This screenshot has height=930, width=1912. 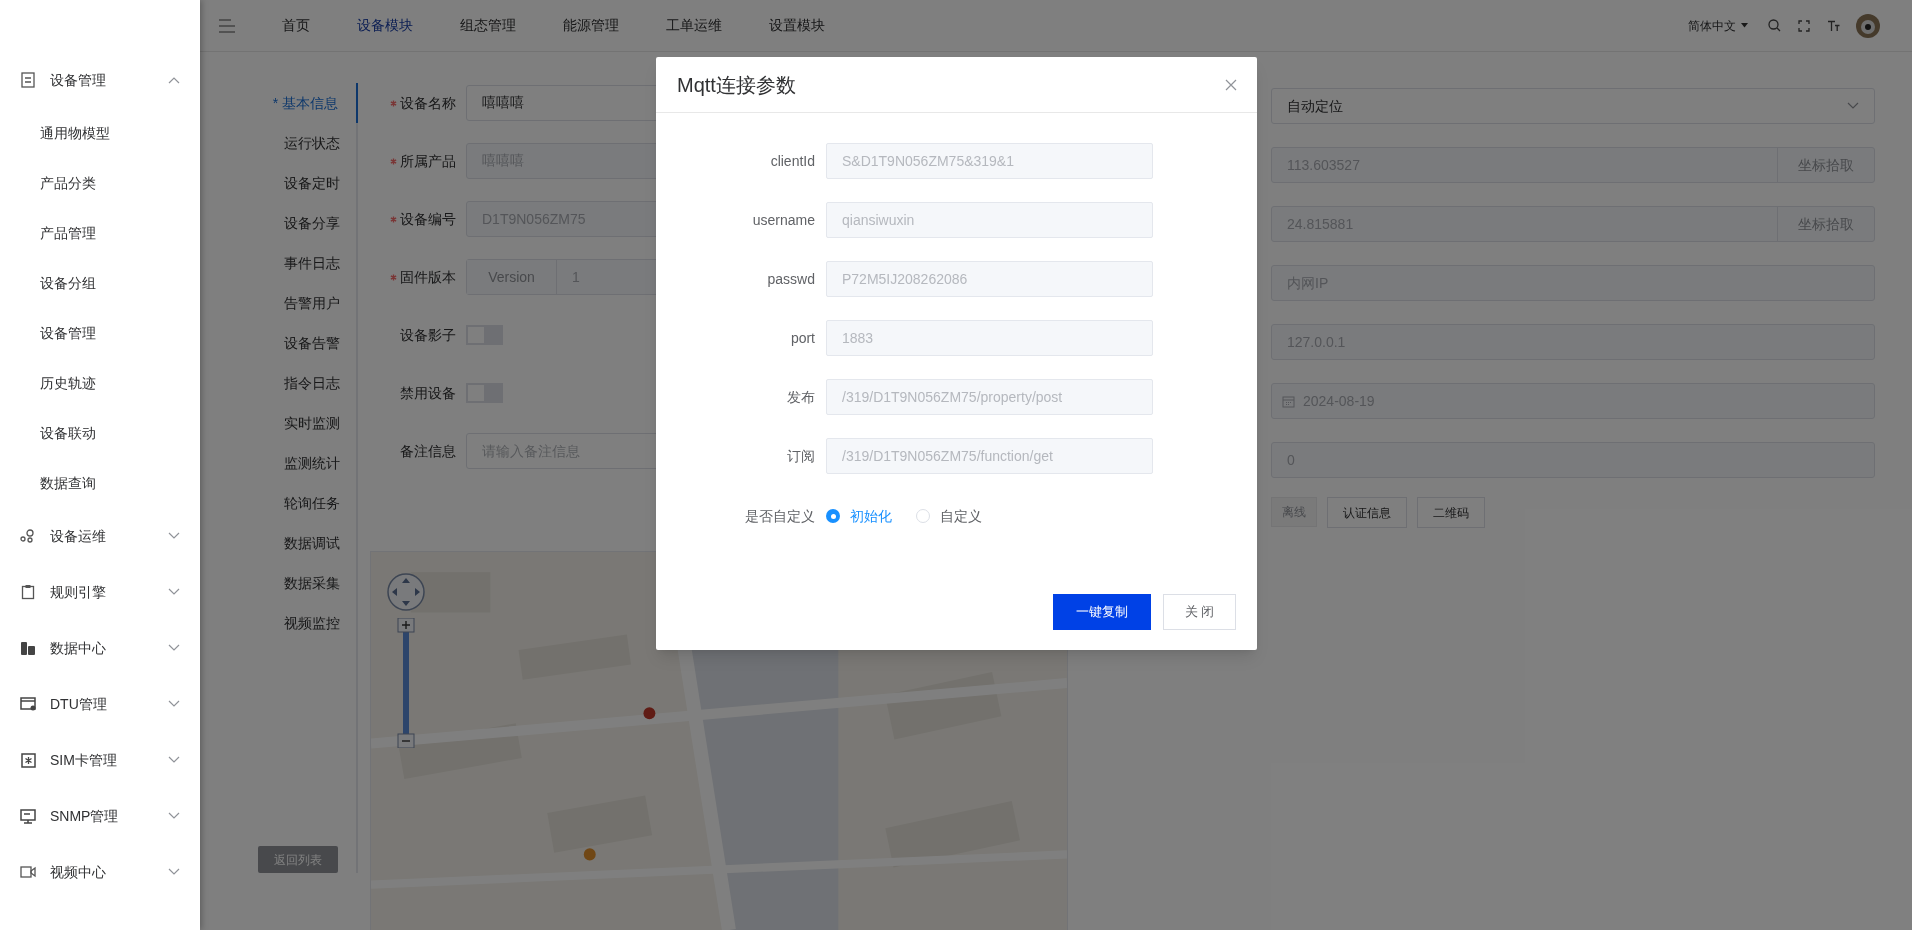 What do you see at coordinates (304, 383) in the screenshot?
I see `section-tab: 指令日志` at bounding box center [304, 383].